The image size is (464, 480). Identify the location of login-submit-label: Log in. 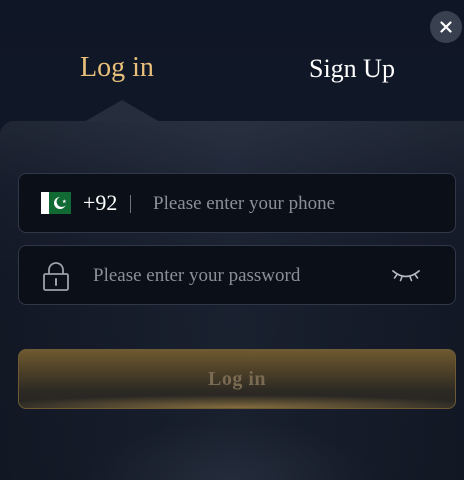
(237, 378).